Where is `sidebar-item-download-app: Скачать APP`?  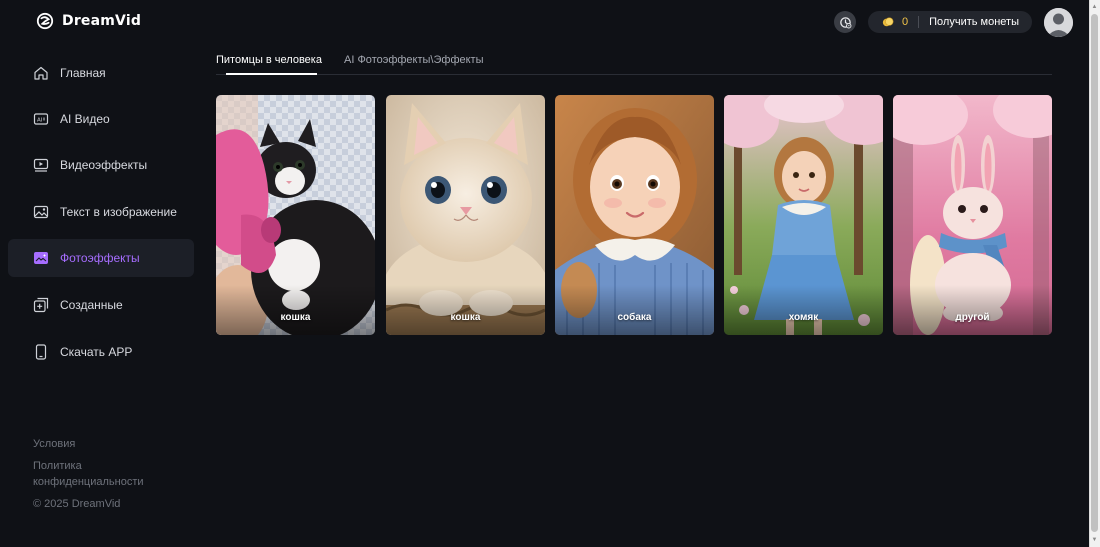
sidebar-item-download-app: Скачать APP is located at coordinates (101, 352).